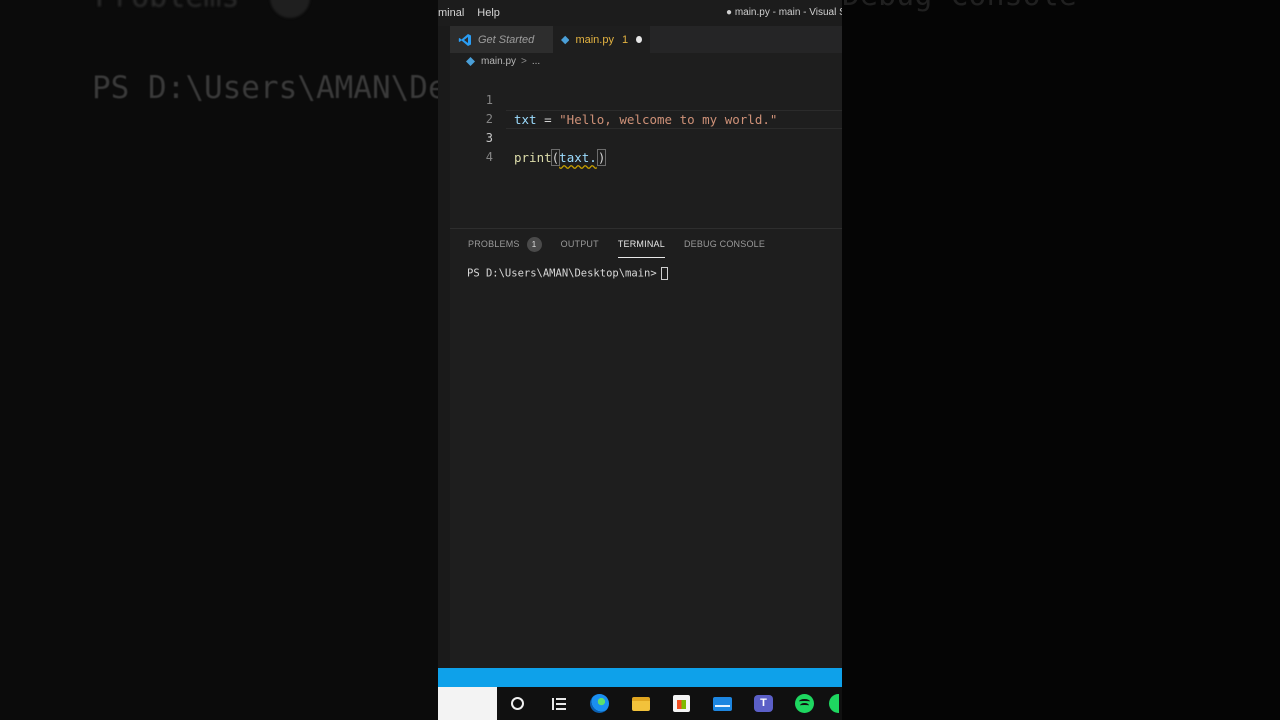 Image resolution: width=1280 pixels, height=720 pixels. I want to click on terminal-cursor, so click(664, 273).